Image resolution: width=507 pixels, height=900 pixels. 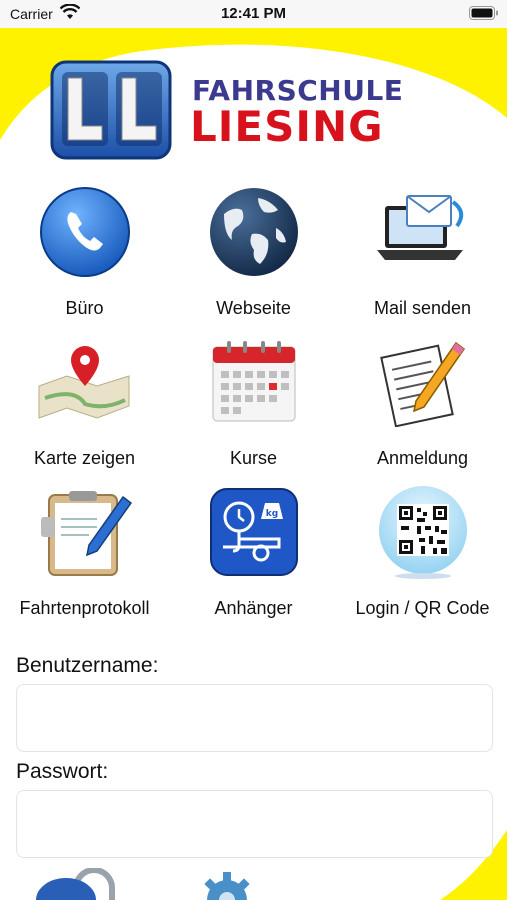 I want to click on status-bar: Carrier 12:41 PM, so click(x=253, y=14).